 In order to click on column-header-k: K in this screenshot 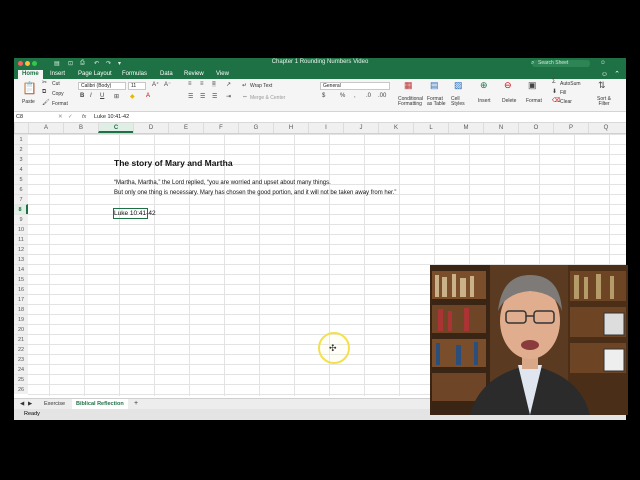, I will do `click(395, 128)`.